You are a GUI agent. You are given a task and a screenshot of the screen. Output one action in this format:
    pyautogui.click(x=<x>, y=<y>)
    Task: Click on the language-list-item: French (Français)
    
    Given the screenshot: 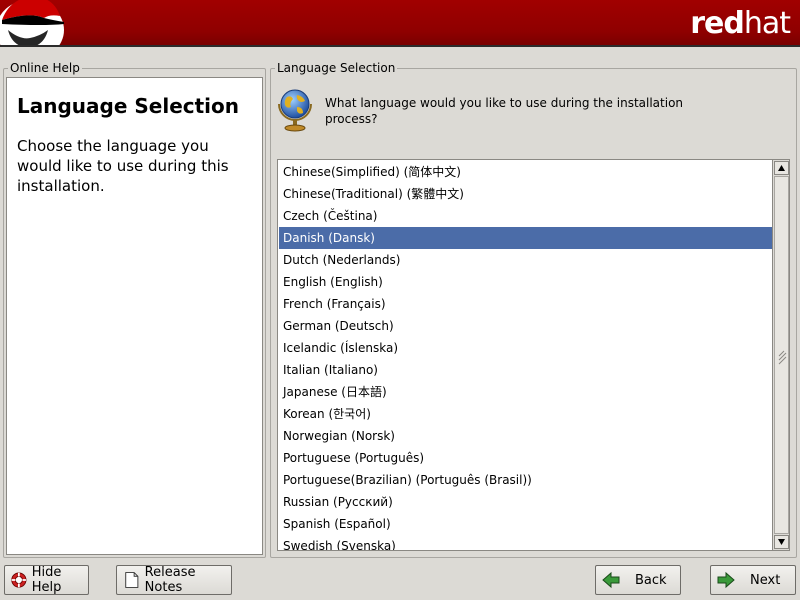 What is the action you would take?
    pyautogui.click(x=526, y=304)
    